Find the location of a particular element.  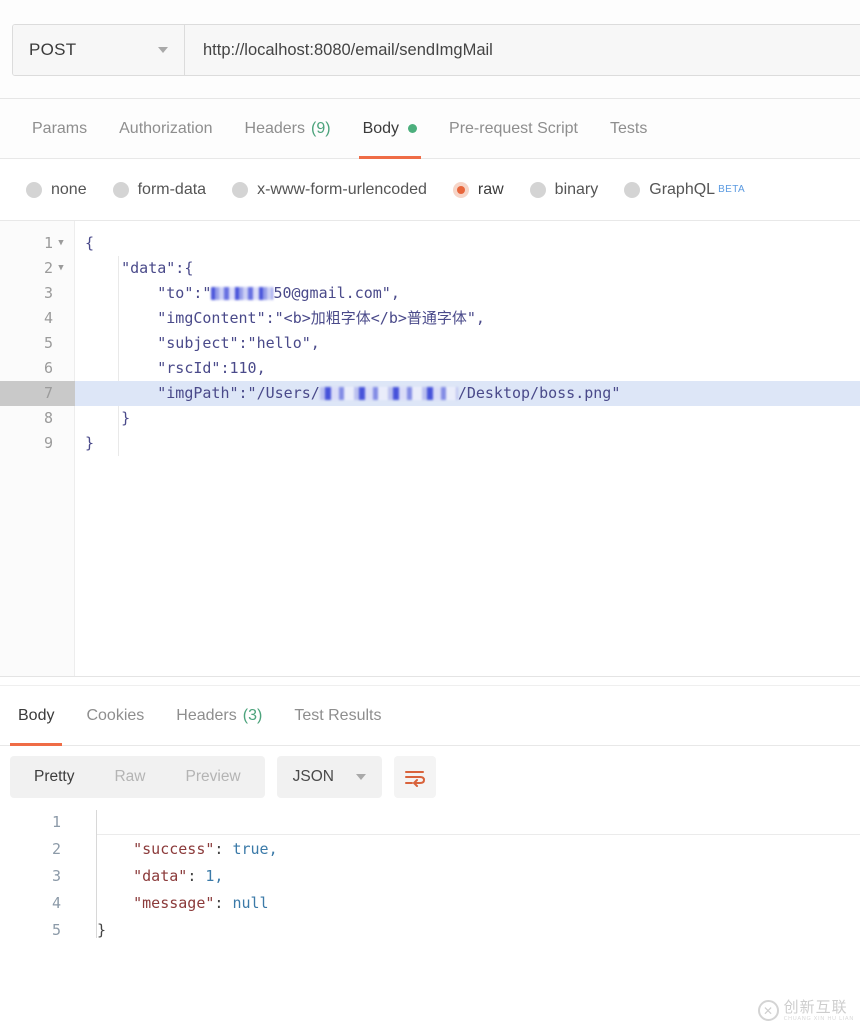

code-line: 3 "to":" 50@gmail.com", is located at coordinates (430, 293).